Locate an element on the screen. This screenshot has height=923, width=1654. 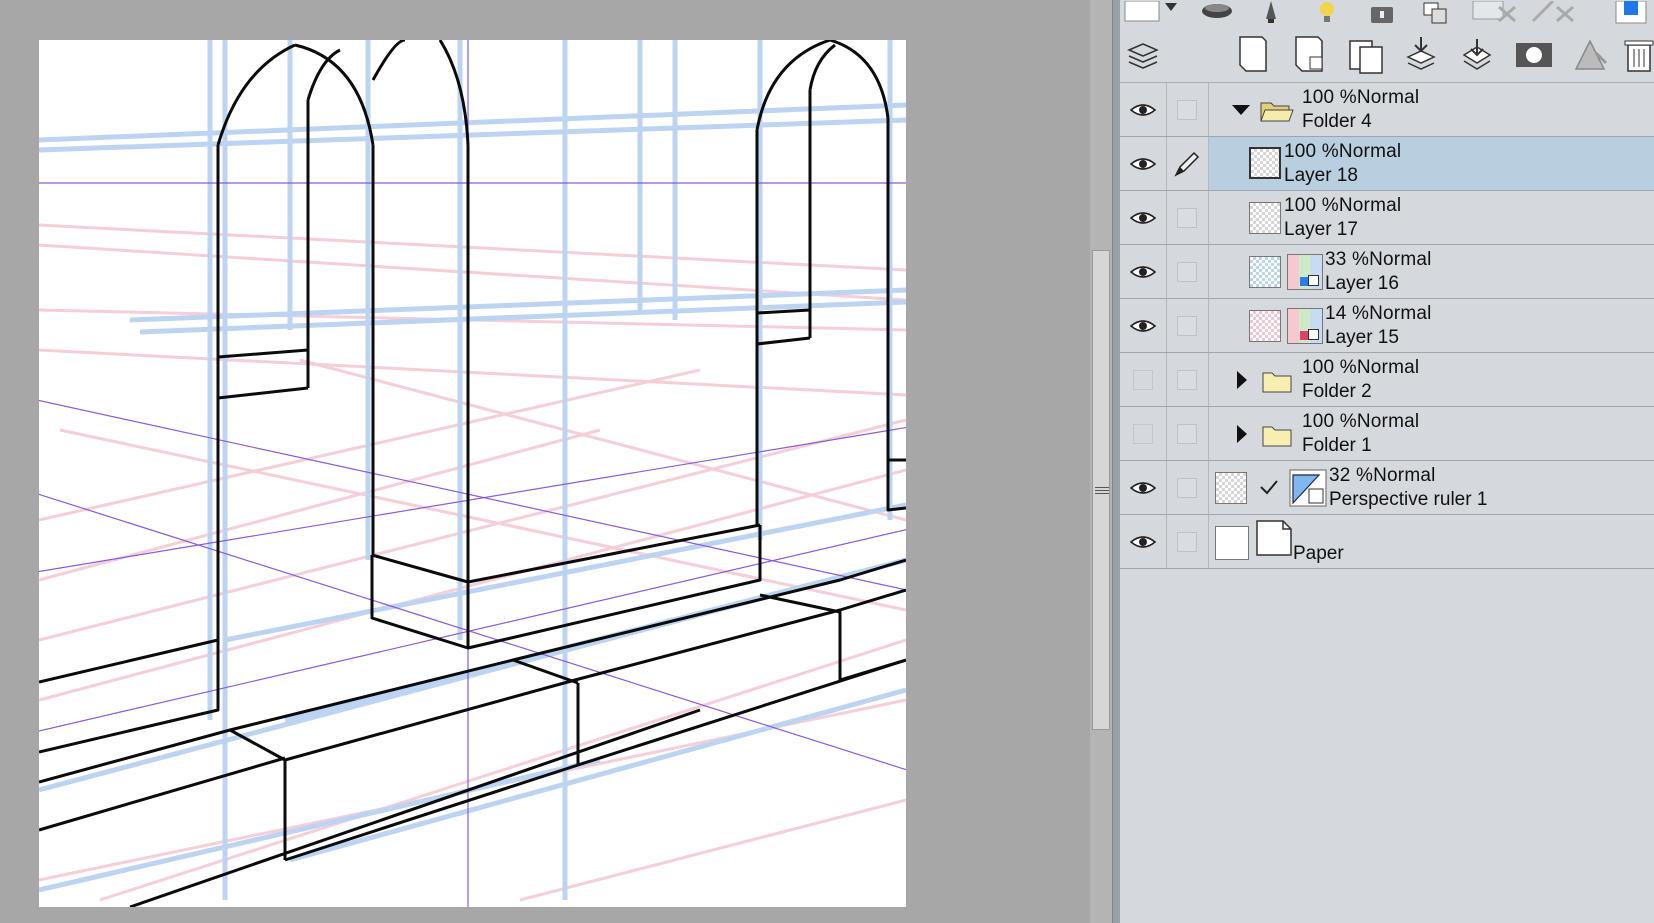
layer-palette-icon is located at coordinates (1143, 55).